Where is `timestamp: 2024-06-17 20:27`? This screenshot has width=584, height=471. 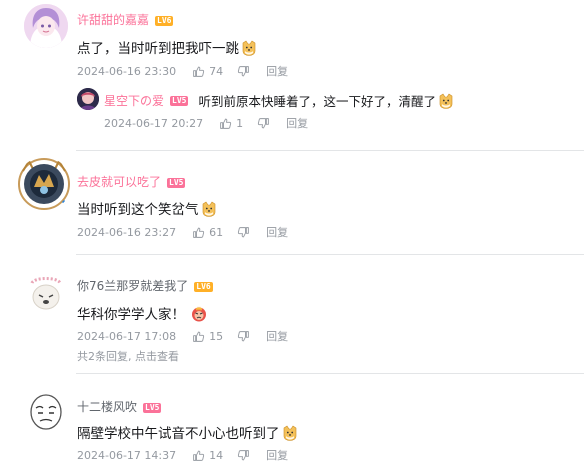 timestamp: 2024-06-17 20:27 is located at coordinates (154, 123).